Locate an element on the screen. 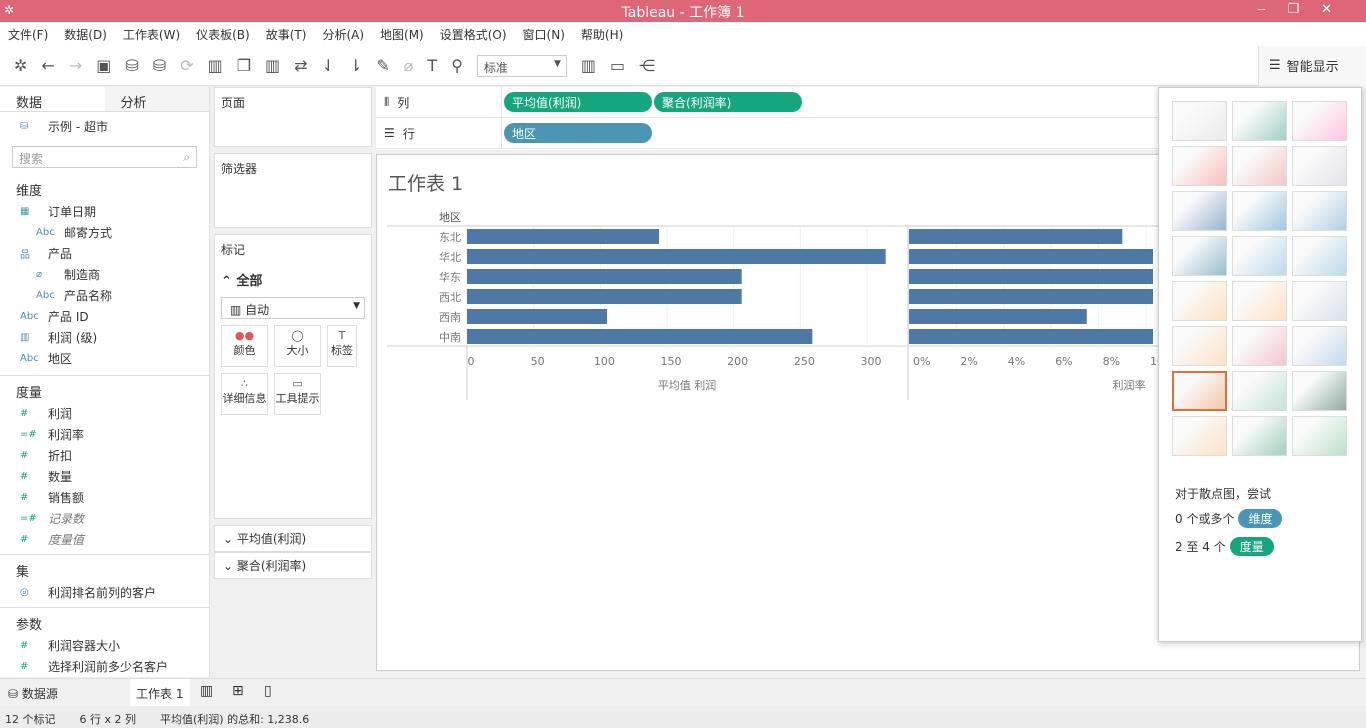 The width and height of the screenshot is (1366, 728). menu-item: 地图(M) is located at coordinates (402, 34).